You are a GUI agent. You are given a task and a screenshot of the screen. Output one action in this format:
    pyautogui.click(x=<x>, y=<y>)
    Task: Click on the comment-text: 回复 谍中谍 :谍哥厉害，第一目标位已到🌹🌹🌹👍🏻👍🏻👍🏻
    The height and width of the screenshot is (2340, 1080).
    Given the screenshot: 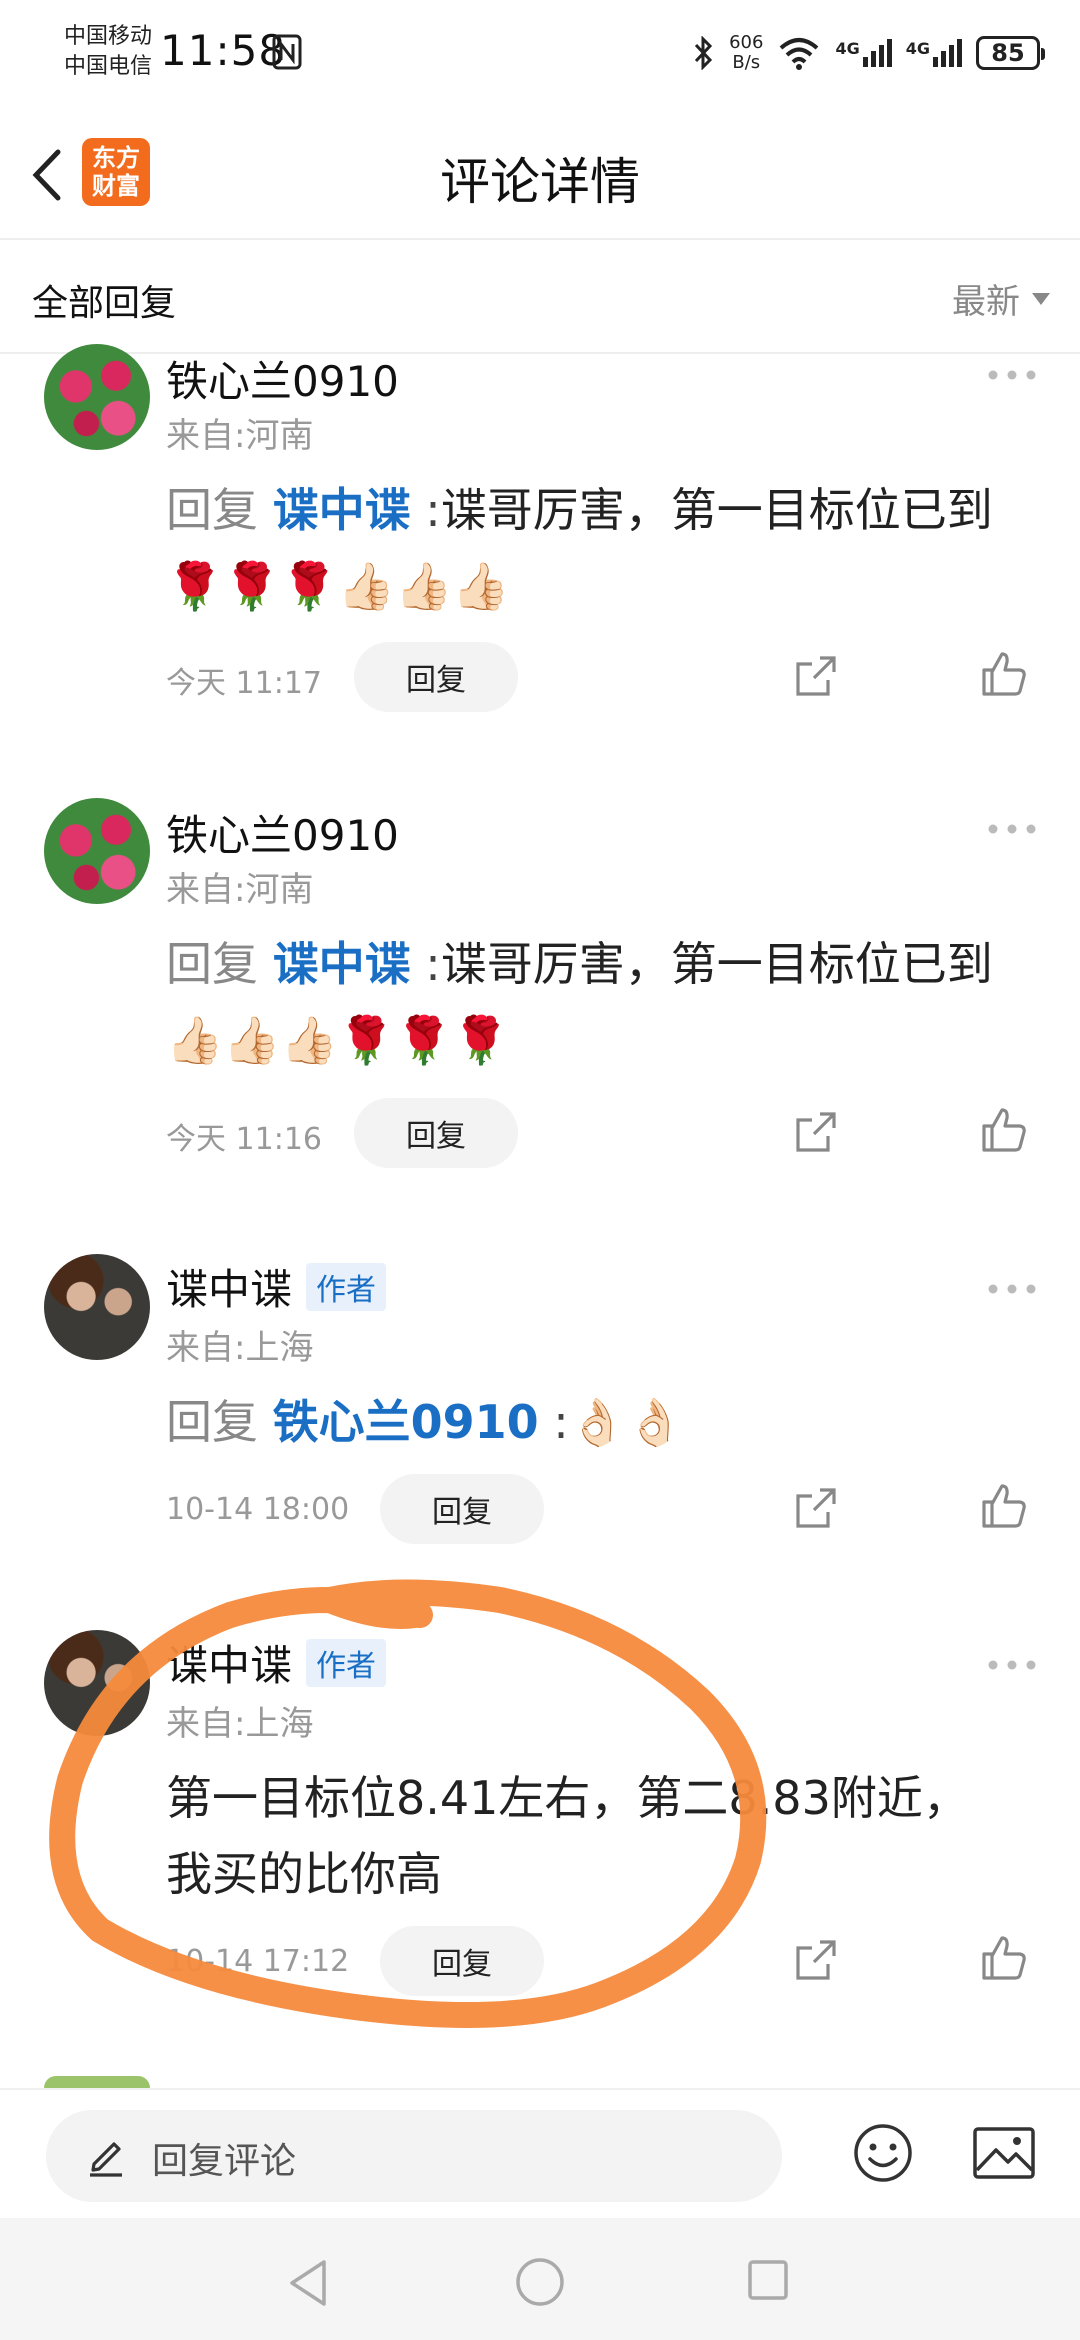 What is the action you would take?
    pyautogui.click(x=579, y=548)
    